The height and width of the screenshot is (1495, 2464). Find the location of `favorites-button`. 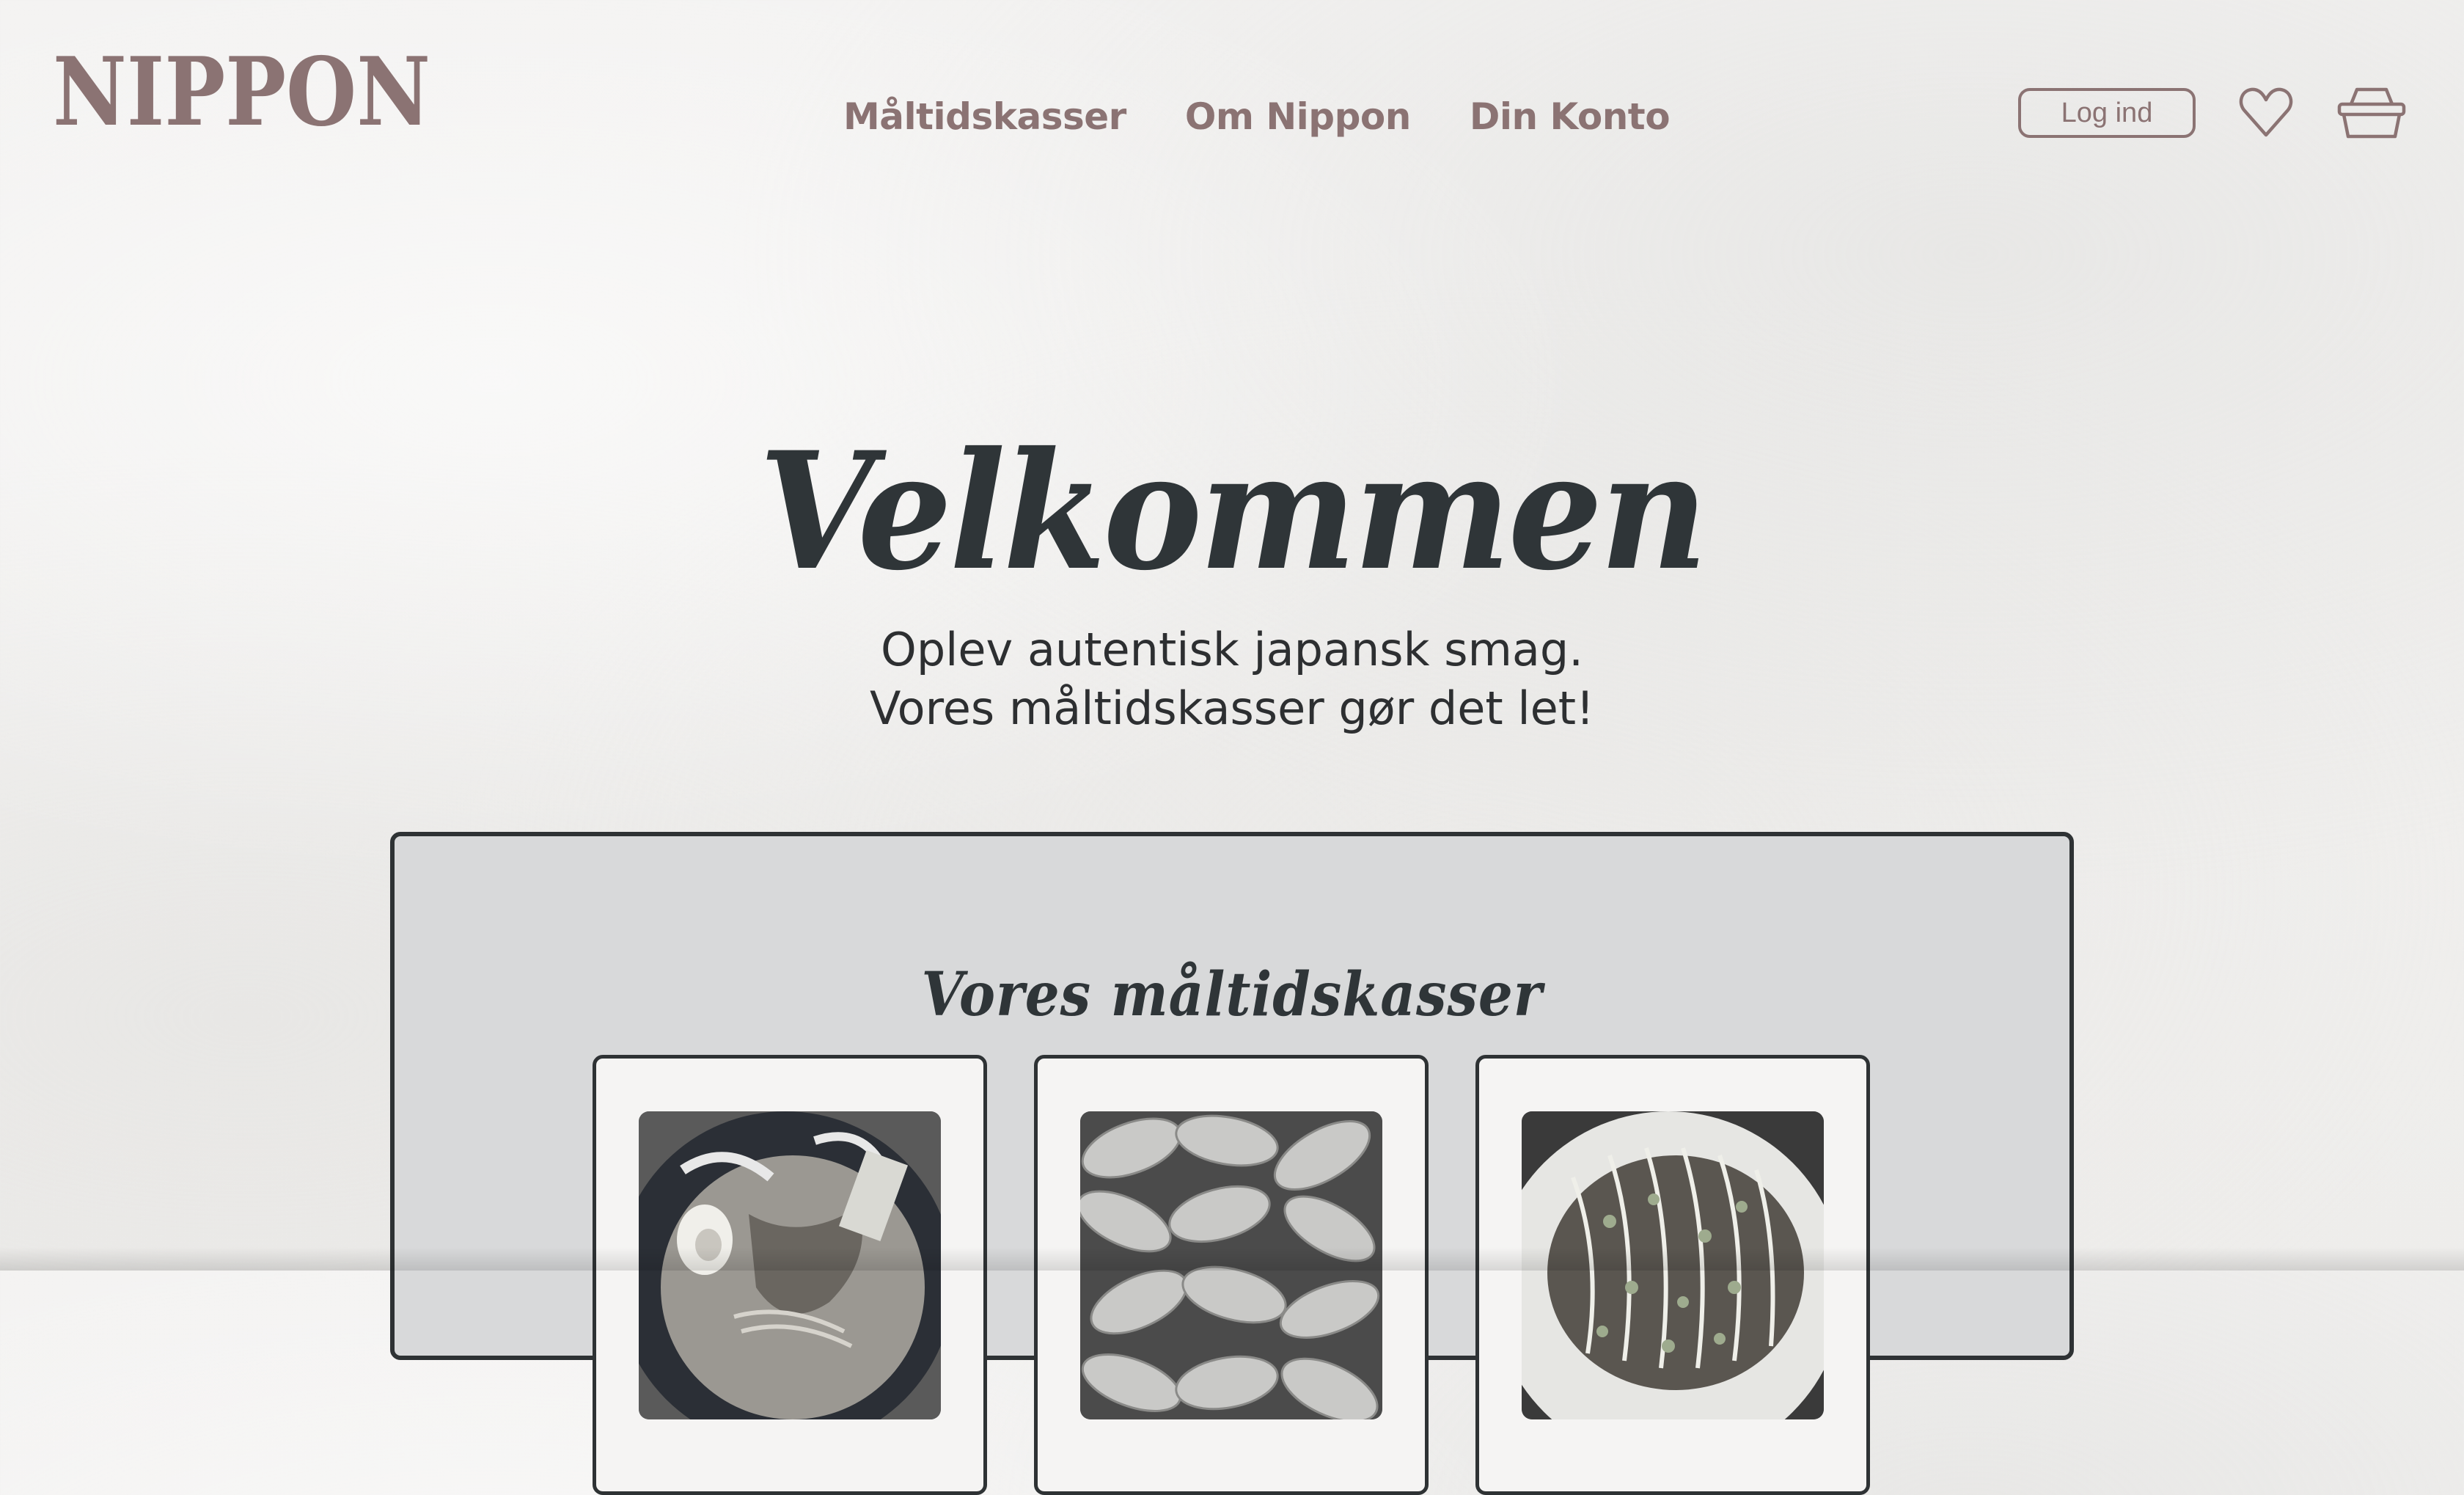

favorites-button is located at coordinates (2266, 113).